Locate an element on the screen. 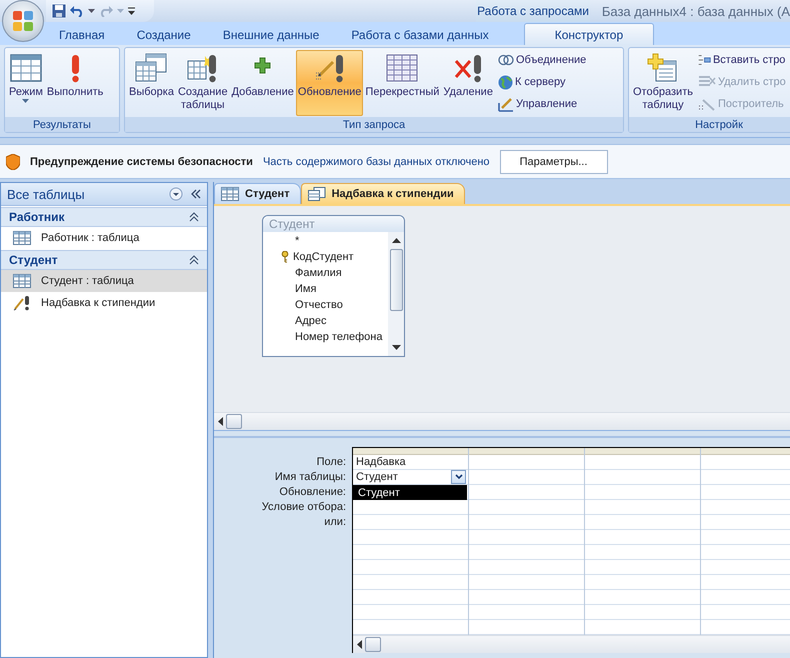  wand-icon is located at coordinates (707, 104).